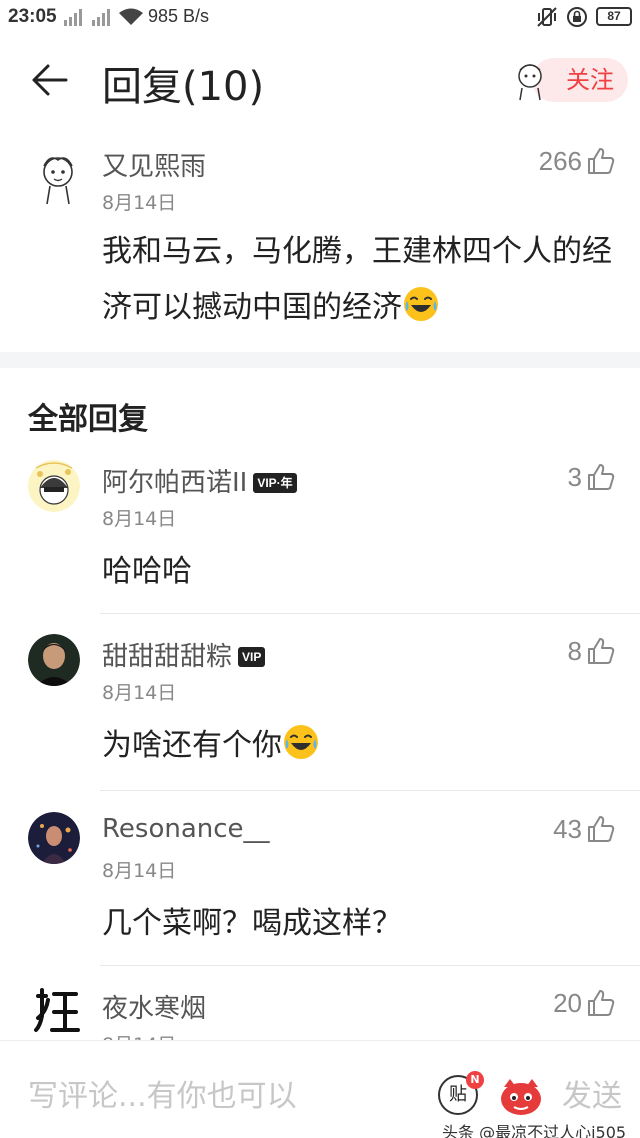 Image resolution: width=640 pixels, height=1138 pixels. I want to click on vip-badge: VIP·年, so click(275, 483).